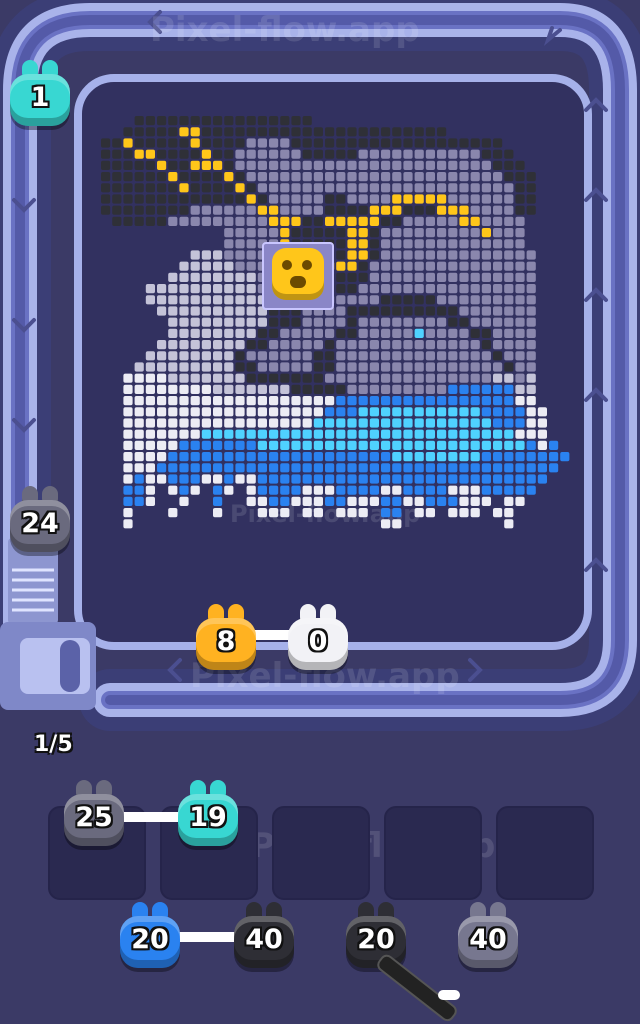 This screenshot has width=640, height=1024. What do you see at coordinates (40, 94) in the screenshot?
I see `track-unit: 1` at bounding box center [40, 94].